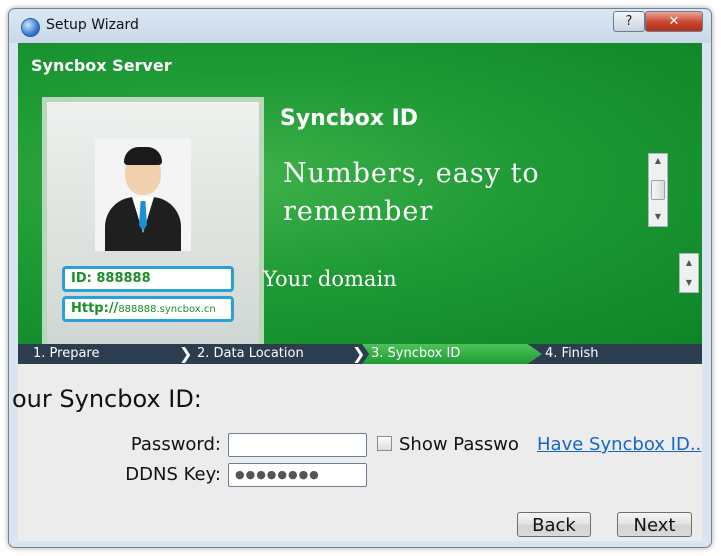 The height and width of the screenshot is (556, 721). I want to click on show-password-label: Show Passwo, so click(459, 444).